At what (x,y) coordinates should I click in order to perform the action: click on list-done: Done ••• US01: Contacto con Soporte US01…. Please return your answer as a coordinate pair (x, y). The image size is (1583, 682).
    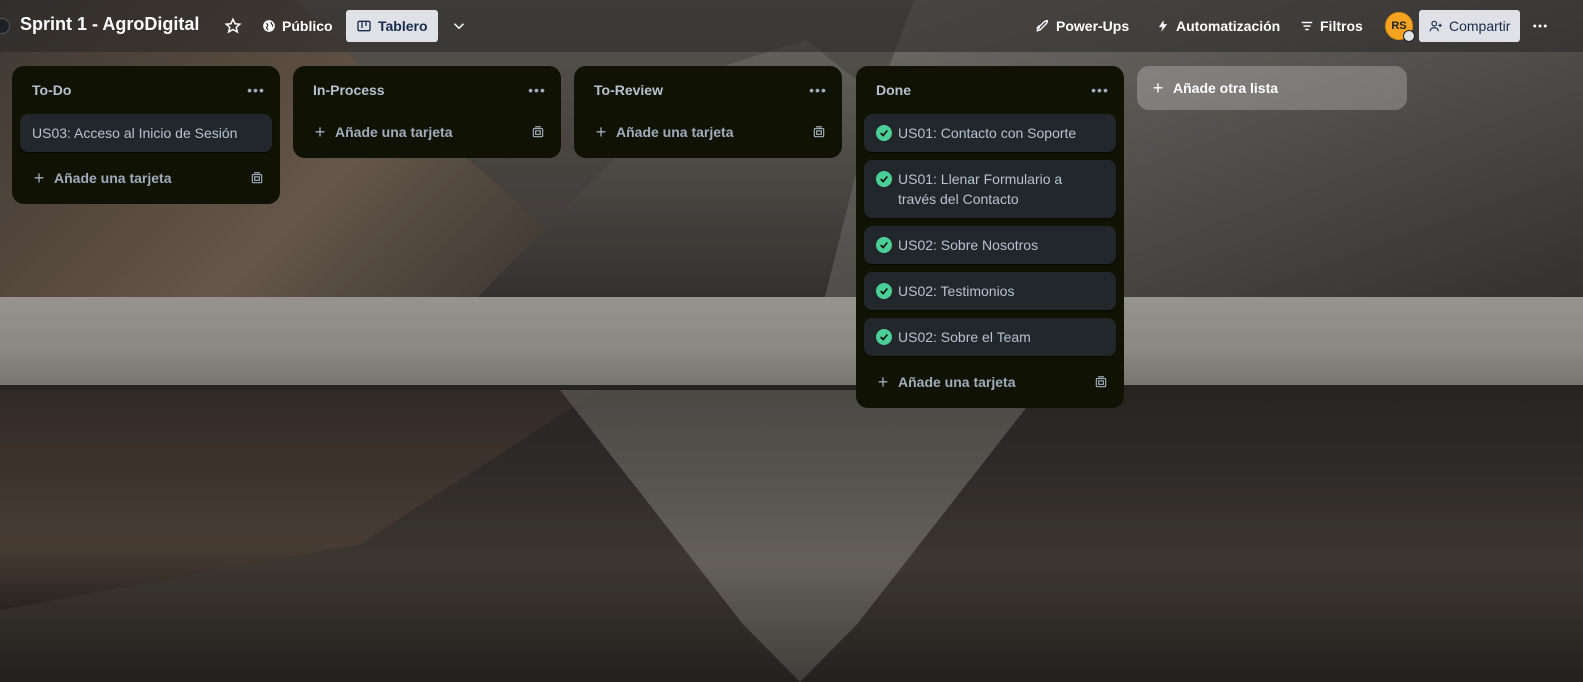
    Looking at the image, I should click on (990, 237).